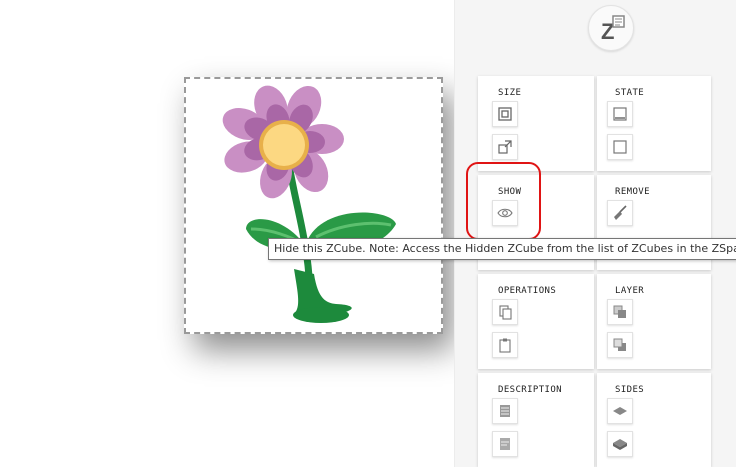 This screenshot has height=467, width=736. Describe the element at coordinates (536, 321) in the screenshot. I see `operations-card: OPERATIONS` at that location.